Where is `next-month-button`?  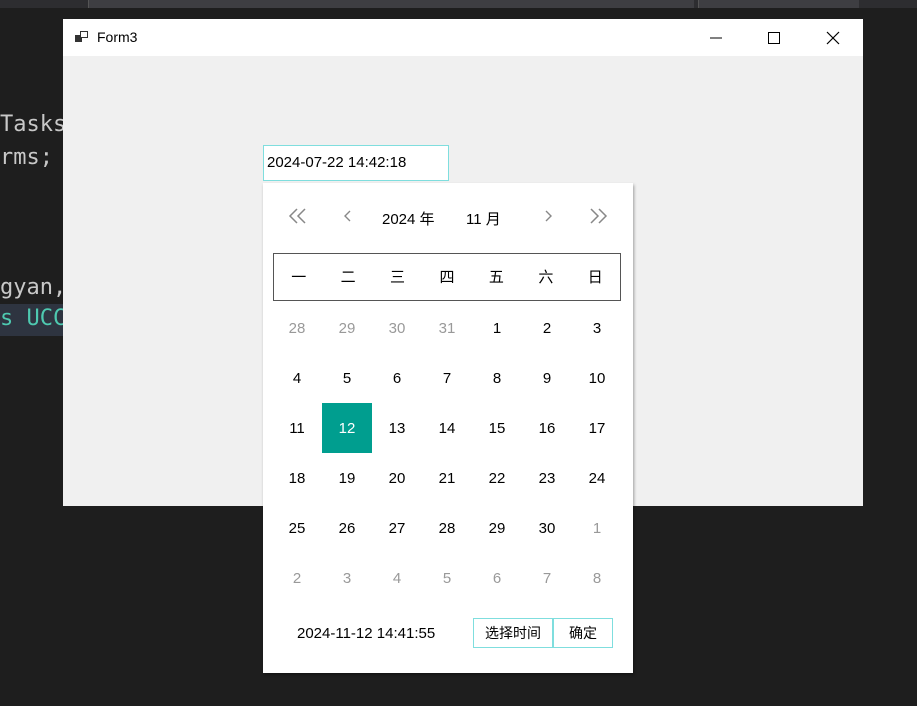
next-month-button is located at coordinates (548, 216).